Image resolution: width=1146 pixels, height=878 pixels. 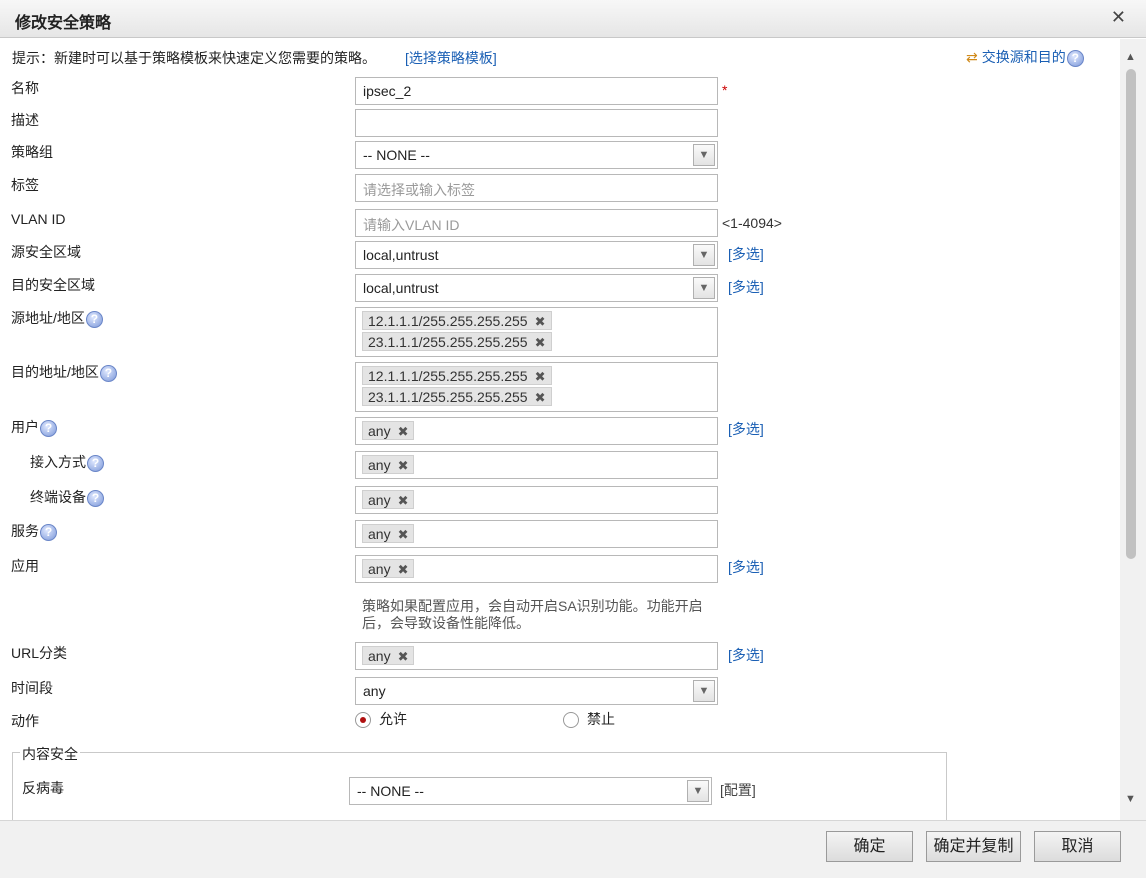 I want to click on service-tagbox: any ✖, so click(x=536, y=534).